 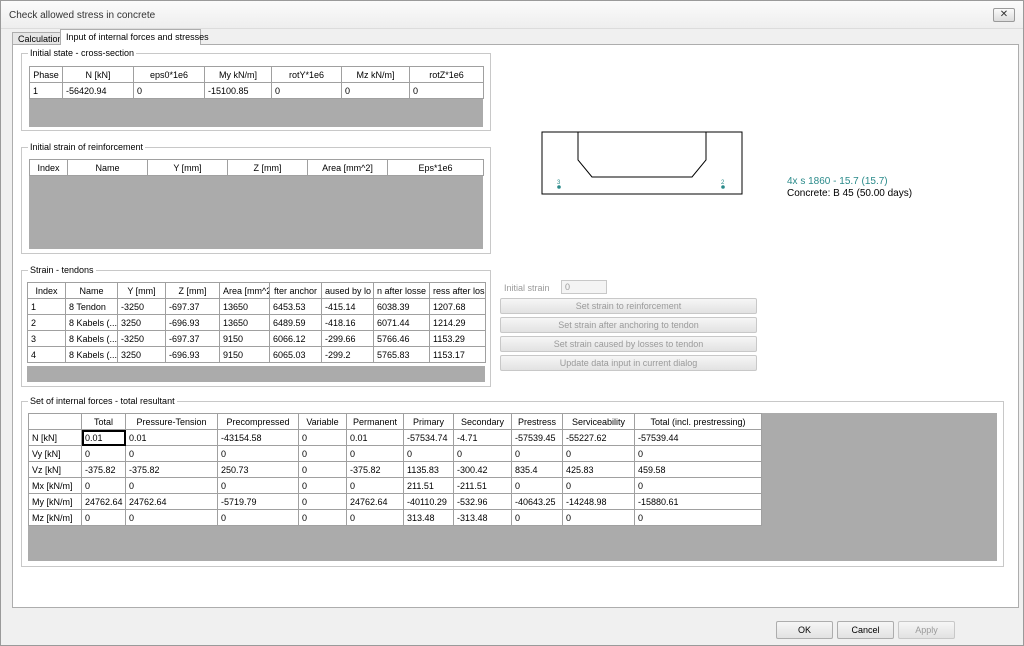 I want to click on table-cell: -4.71, so click(x=482, y=437).